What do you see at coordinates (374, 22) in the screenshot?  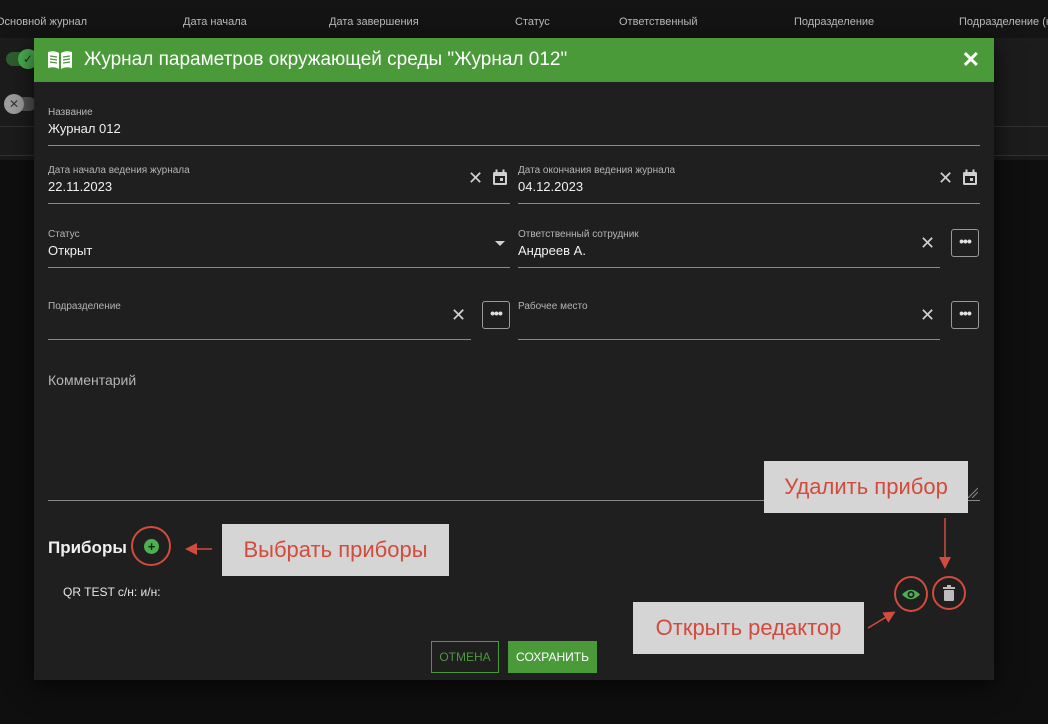 I see `column-header: Дата завершения` at bounding box center [374, 22].